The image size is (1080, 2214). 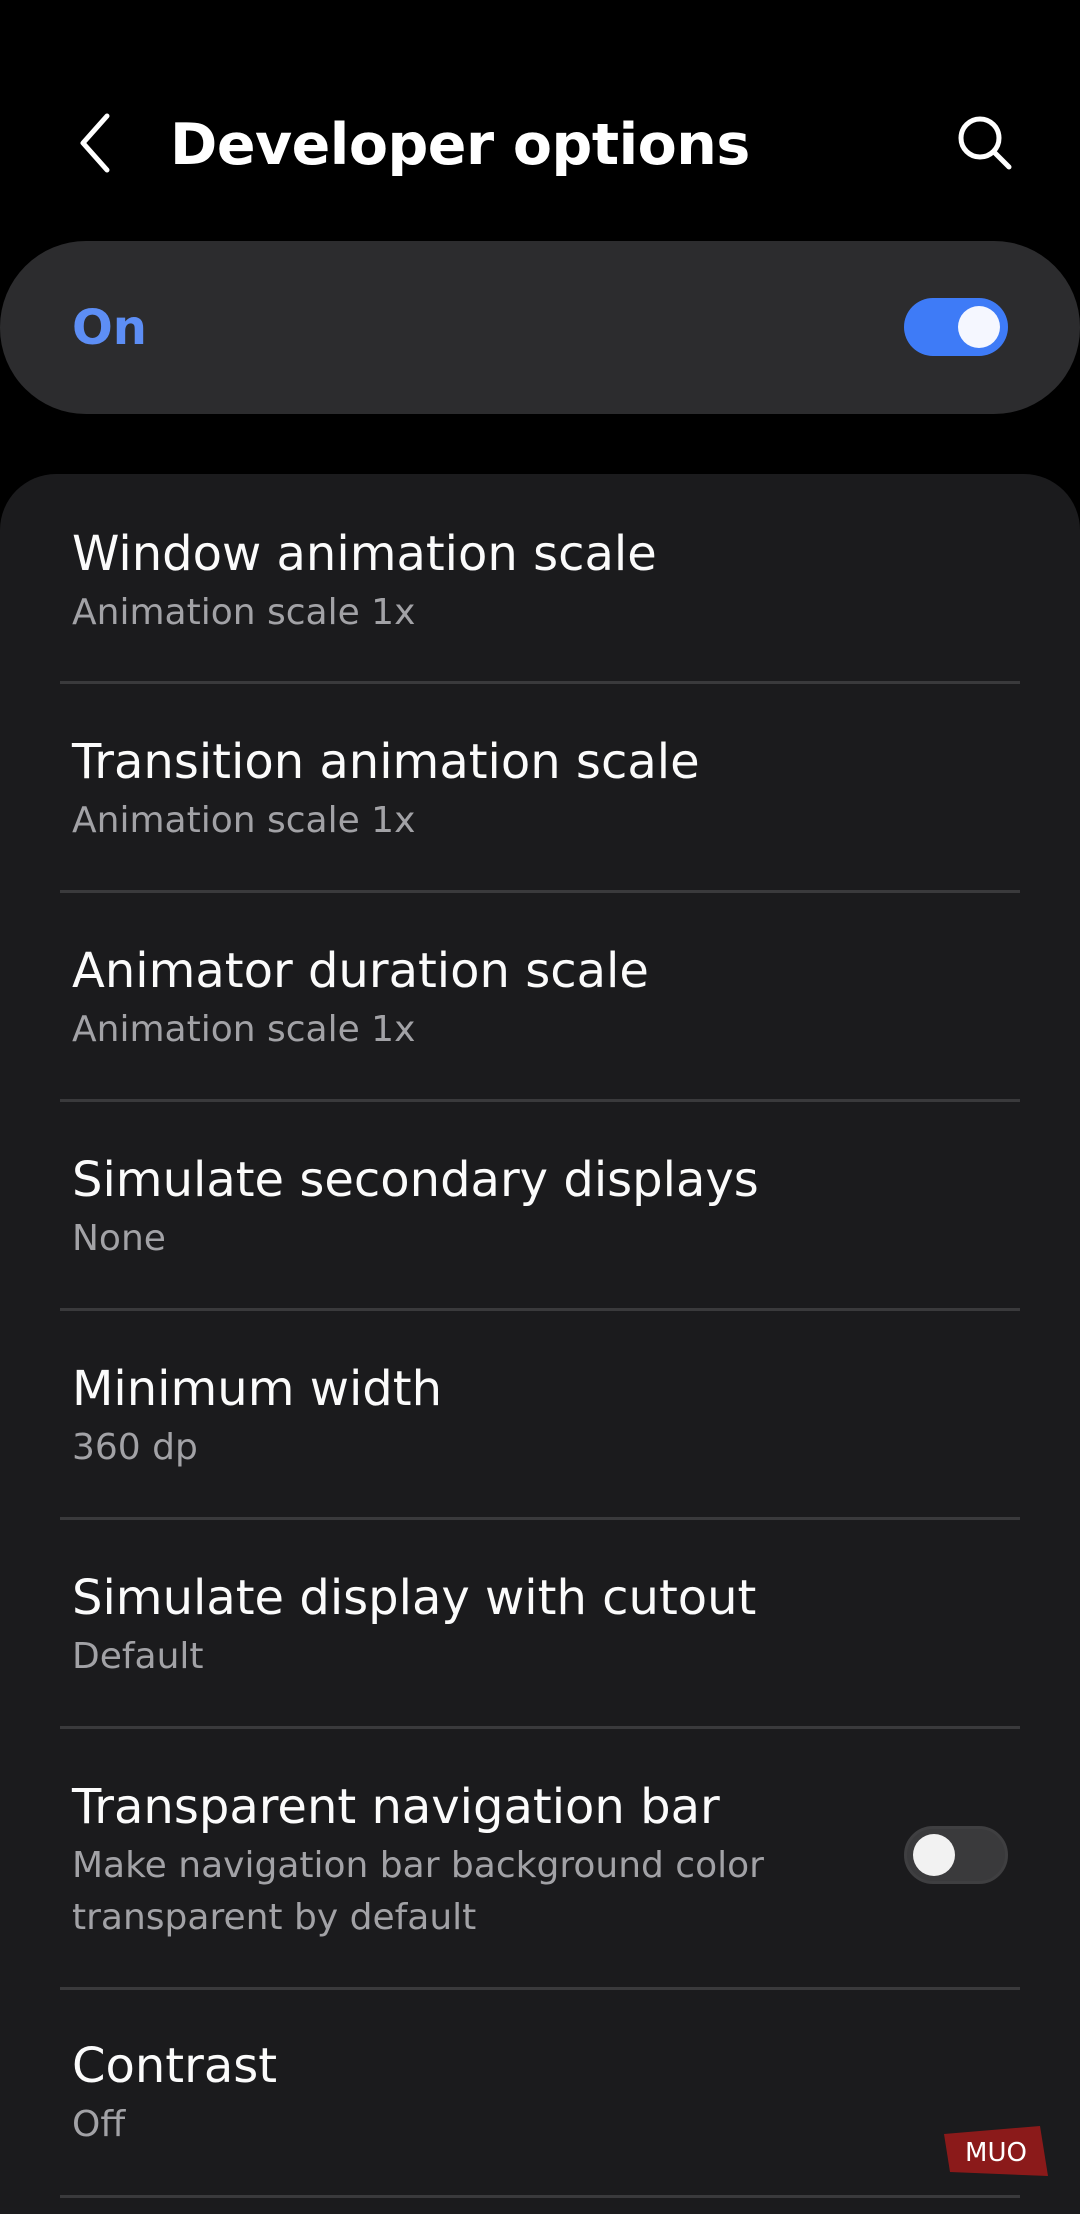 I want to click on setting-title: Transparent navigation bar, so click(x=396, y=1807).